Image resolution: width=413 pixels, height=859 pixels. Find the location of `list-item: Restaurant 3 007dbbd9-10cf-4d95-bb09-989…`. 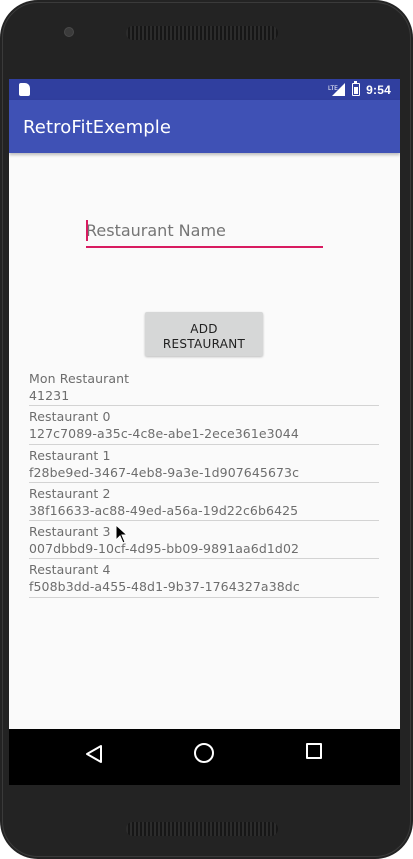

list-item: Restaurant 3 007dbbd9-10cf-4d95-bb09-989… is located at coordinates (204, 540).